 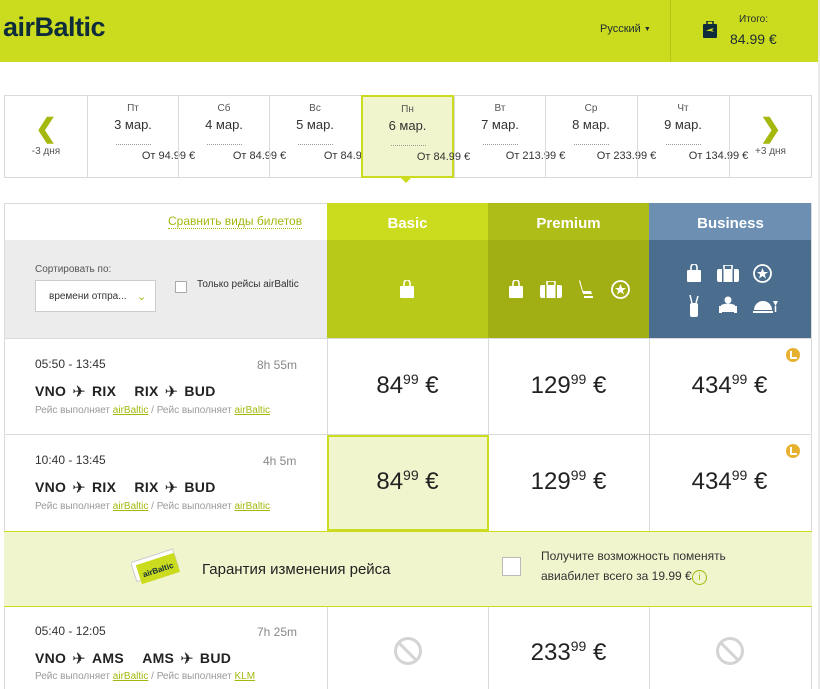 What do you see at coordinates (248, 284) in the screenshot?
I see `only-airbaltic-label: Только рейсы airBaltic` at bounding box center [248, 284].